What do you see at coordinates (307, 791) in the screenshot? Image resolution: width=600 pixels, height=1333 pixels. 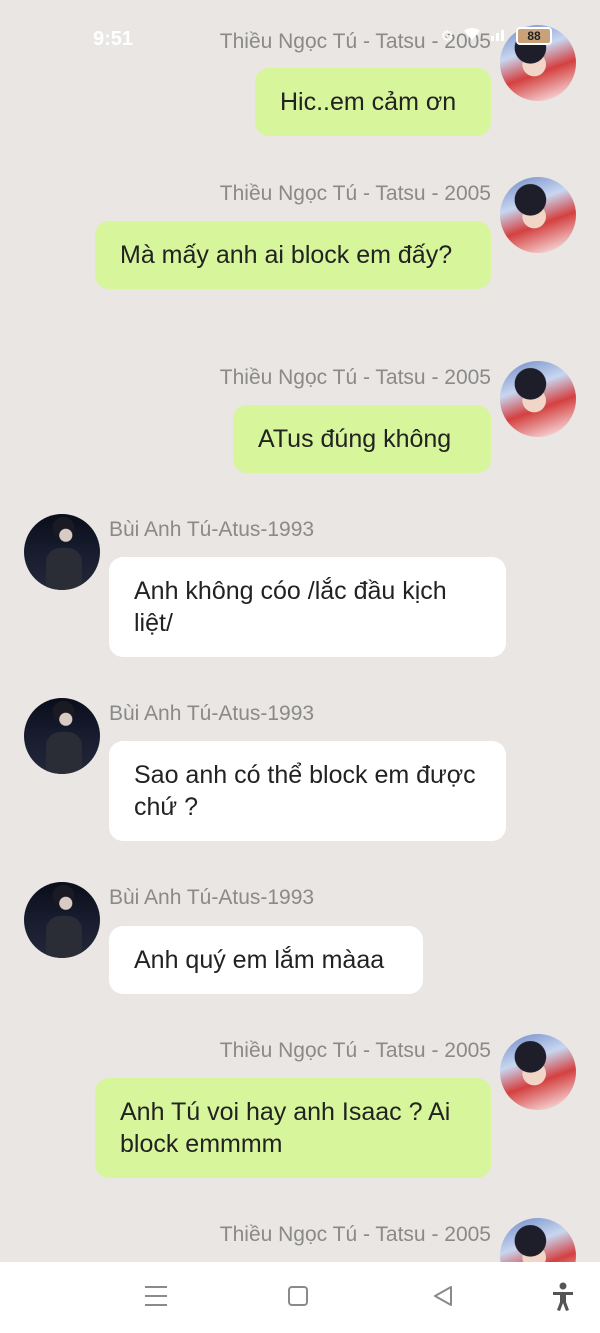 I see `message-bubble: Sao anh có thể block em được chứ ?` at bounding box center [307, 791].